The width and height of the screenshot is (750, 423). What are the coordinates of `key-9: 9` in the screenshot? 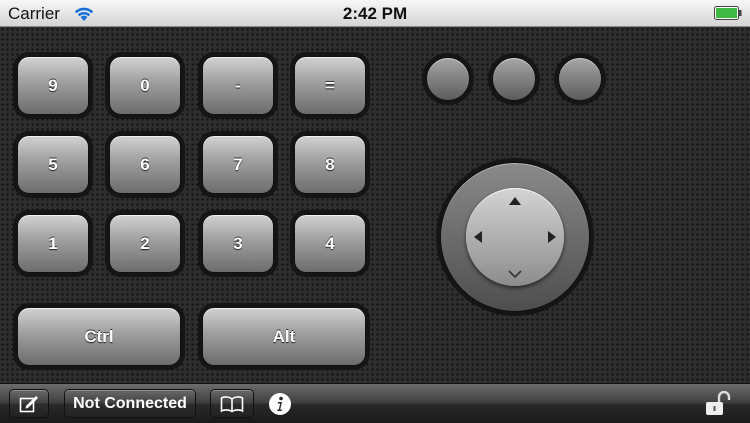 It's located at (53, 85).